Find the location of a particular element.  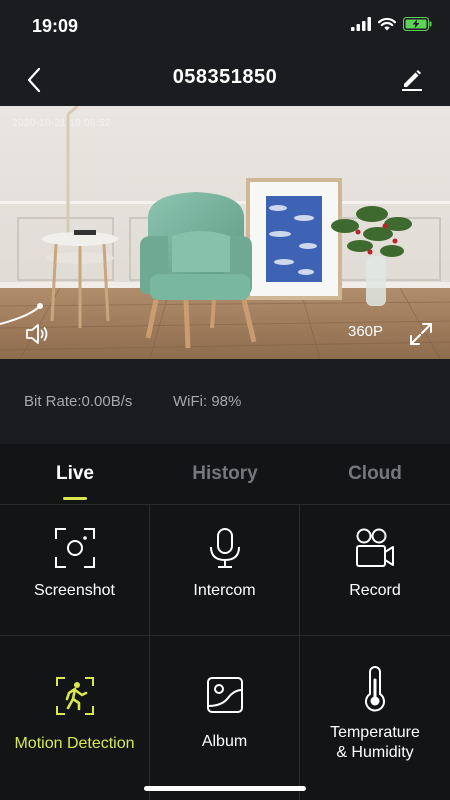

signal-icon is located at coordinates (361, 24).